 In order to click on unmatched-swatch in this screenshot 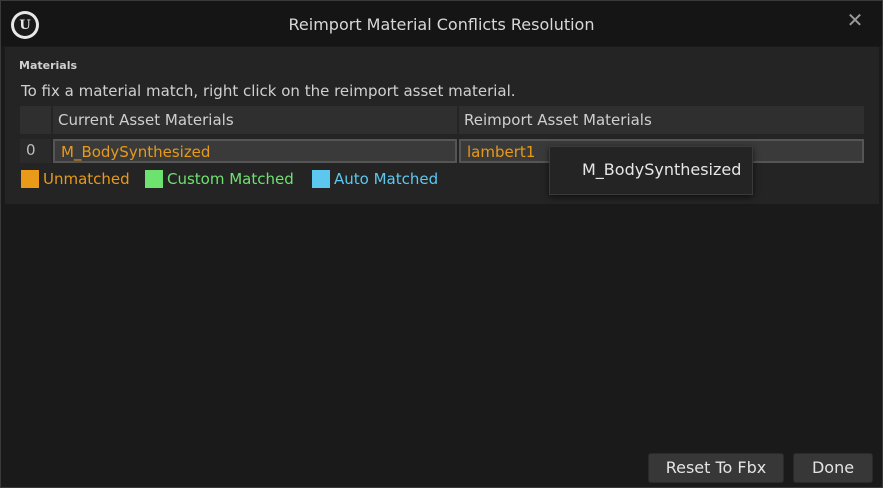, I will do `click(30, 179)`.